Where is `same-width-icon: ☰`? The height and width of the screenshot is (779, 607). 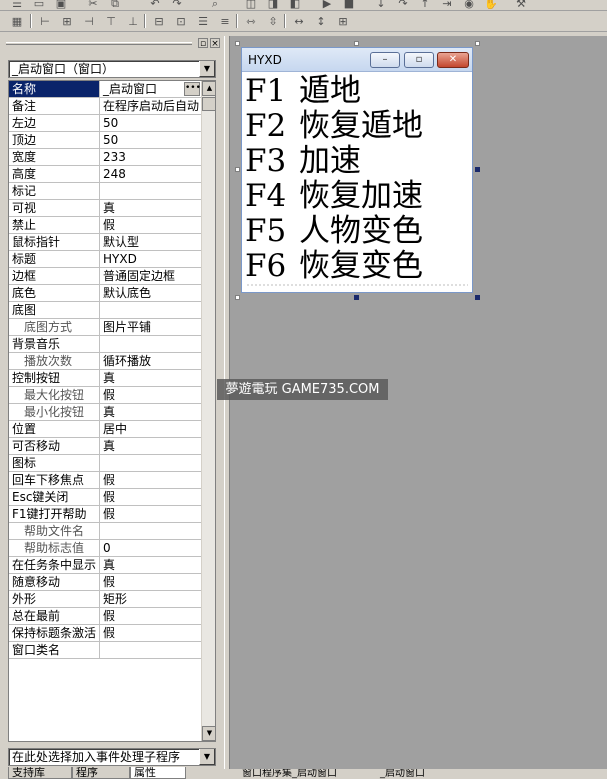 same-width-icon: ☰ is located at coordinates (203, 22).